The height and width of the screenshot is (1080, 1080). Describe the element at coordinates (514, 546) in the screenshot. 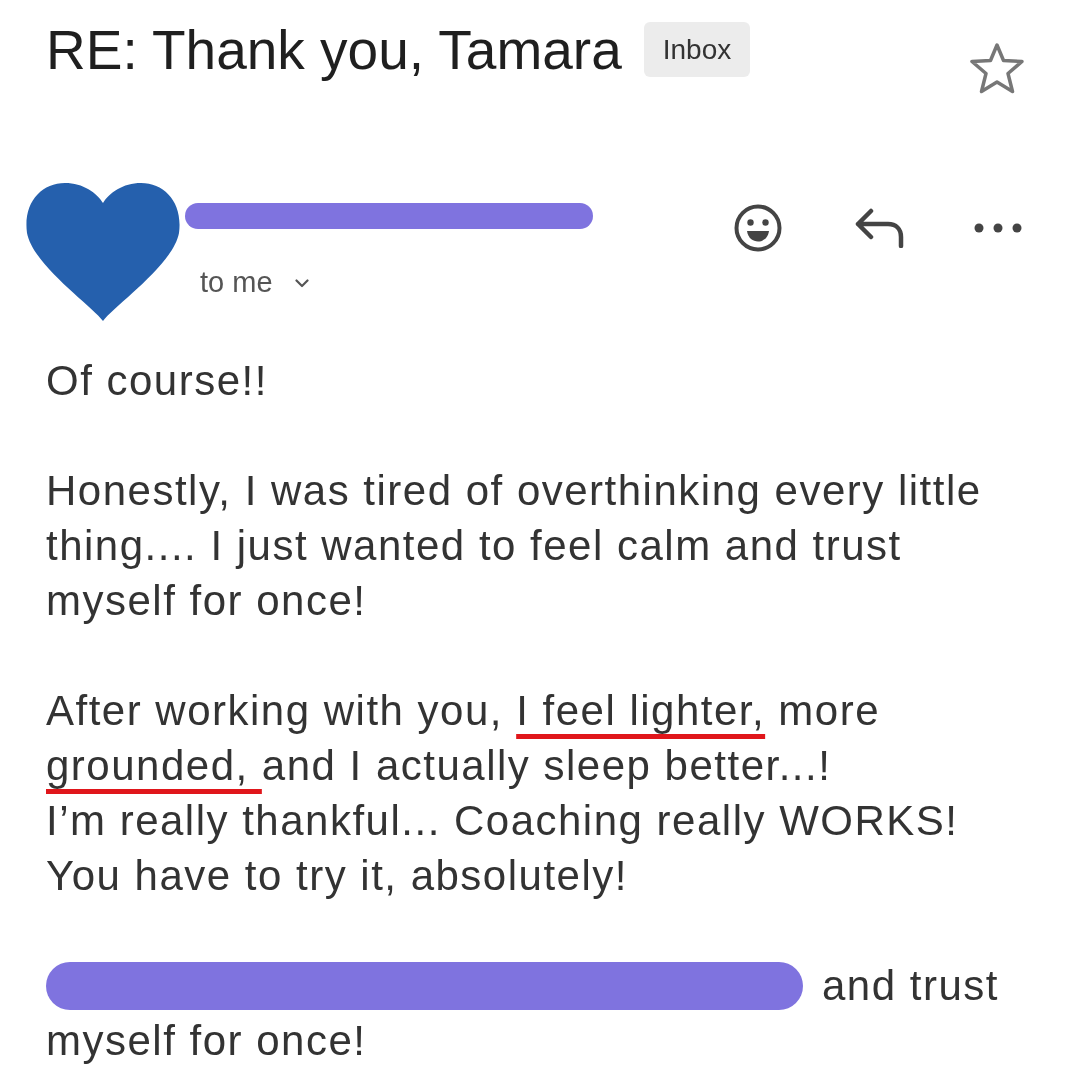

I see `message-paragraph: Honestly, I was tired of overthinking every little thing.... I just wanted to feel calm and trust myself for once!` at that location.